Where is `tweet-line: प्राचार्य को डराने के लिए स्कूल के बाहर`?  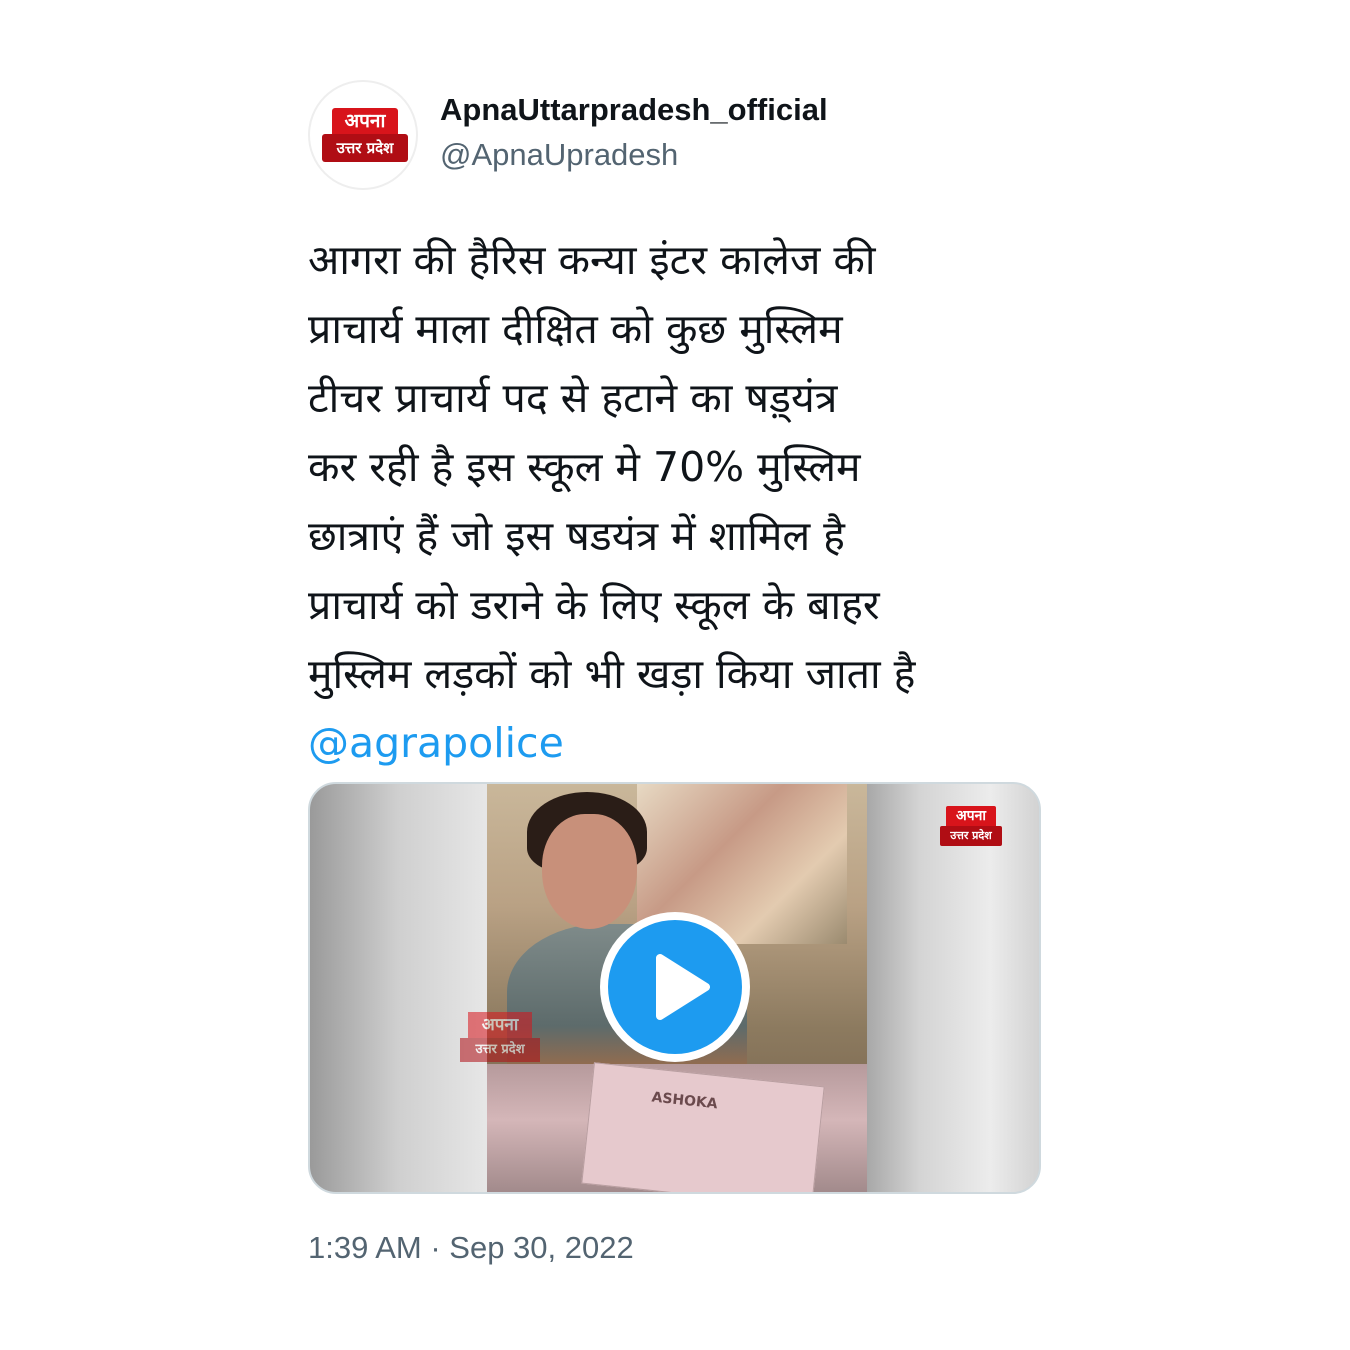
tweet-line: प्राचार्य को डराने के लिए स्कूल के बाहर is located at coordinates (594, 605).